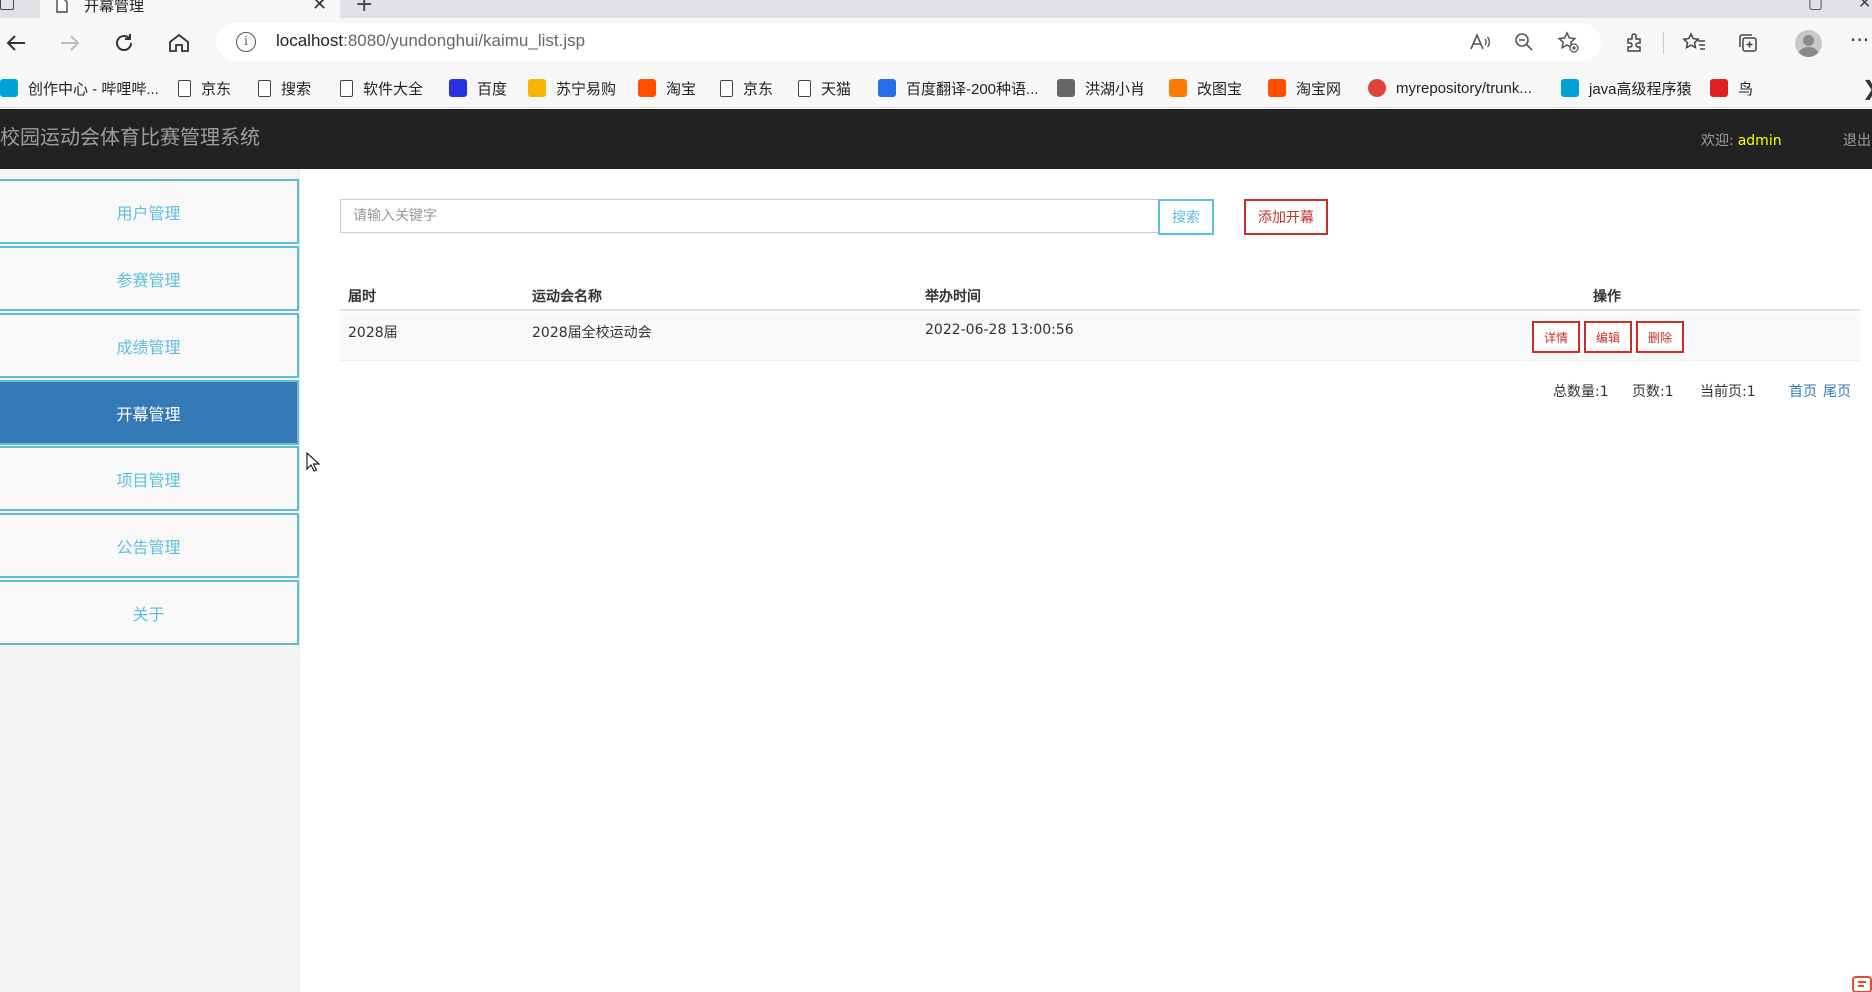 Image resolution: width=1872 pixels, height=992 pixels. Describe the element at coordinates (836, 89) in the screenshot. I see `bookmark-label: 天猫` at that location.